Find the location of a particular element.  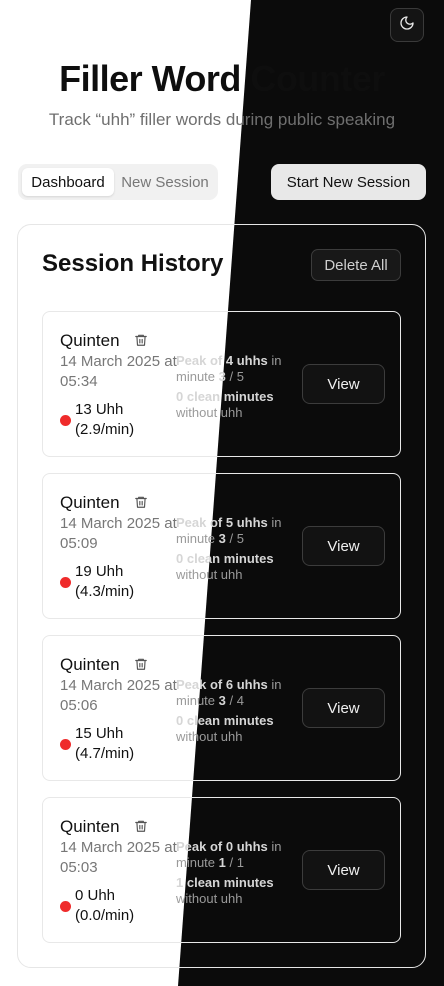

peak-stat: Peak of 6 uhhs in minute 3 / 4 is located at coordinates (229, 692).